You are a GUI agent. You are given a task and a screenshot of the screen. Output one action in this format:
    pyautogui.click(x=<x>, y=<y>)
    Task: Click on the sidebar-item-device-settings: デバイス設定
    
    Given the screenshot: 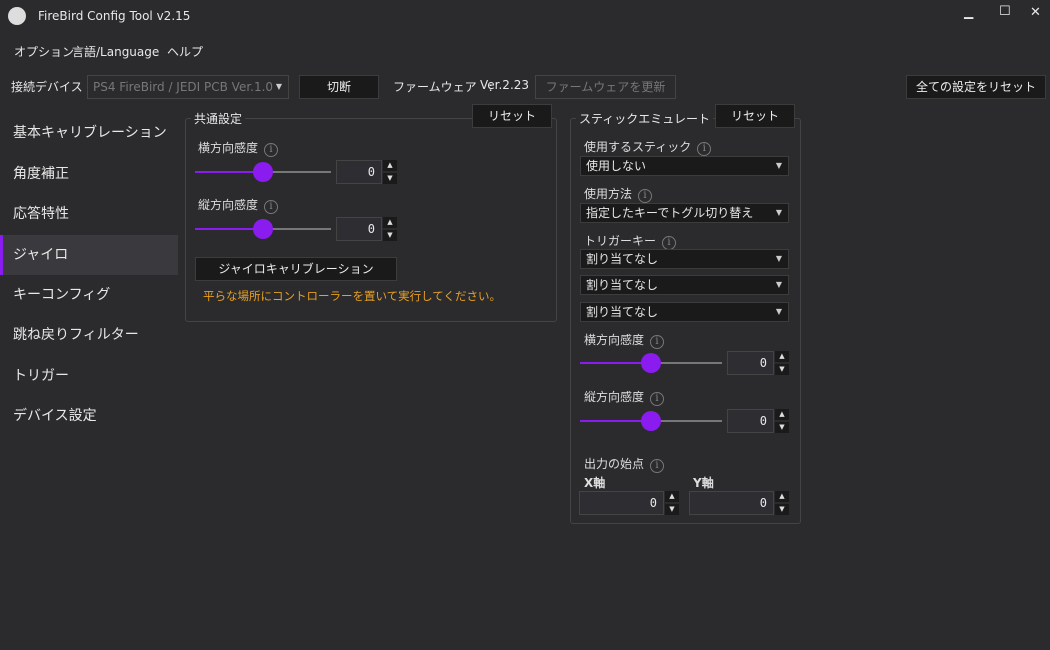 What is the action you would take?
    pyautogui.click(x=89, y=416)
    